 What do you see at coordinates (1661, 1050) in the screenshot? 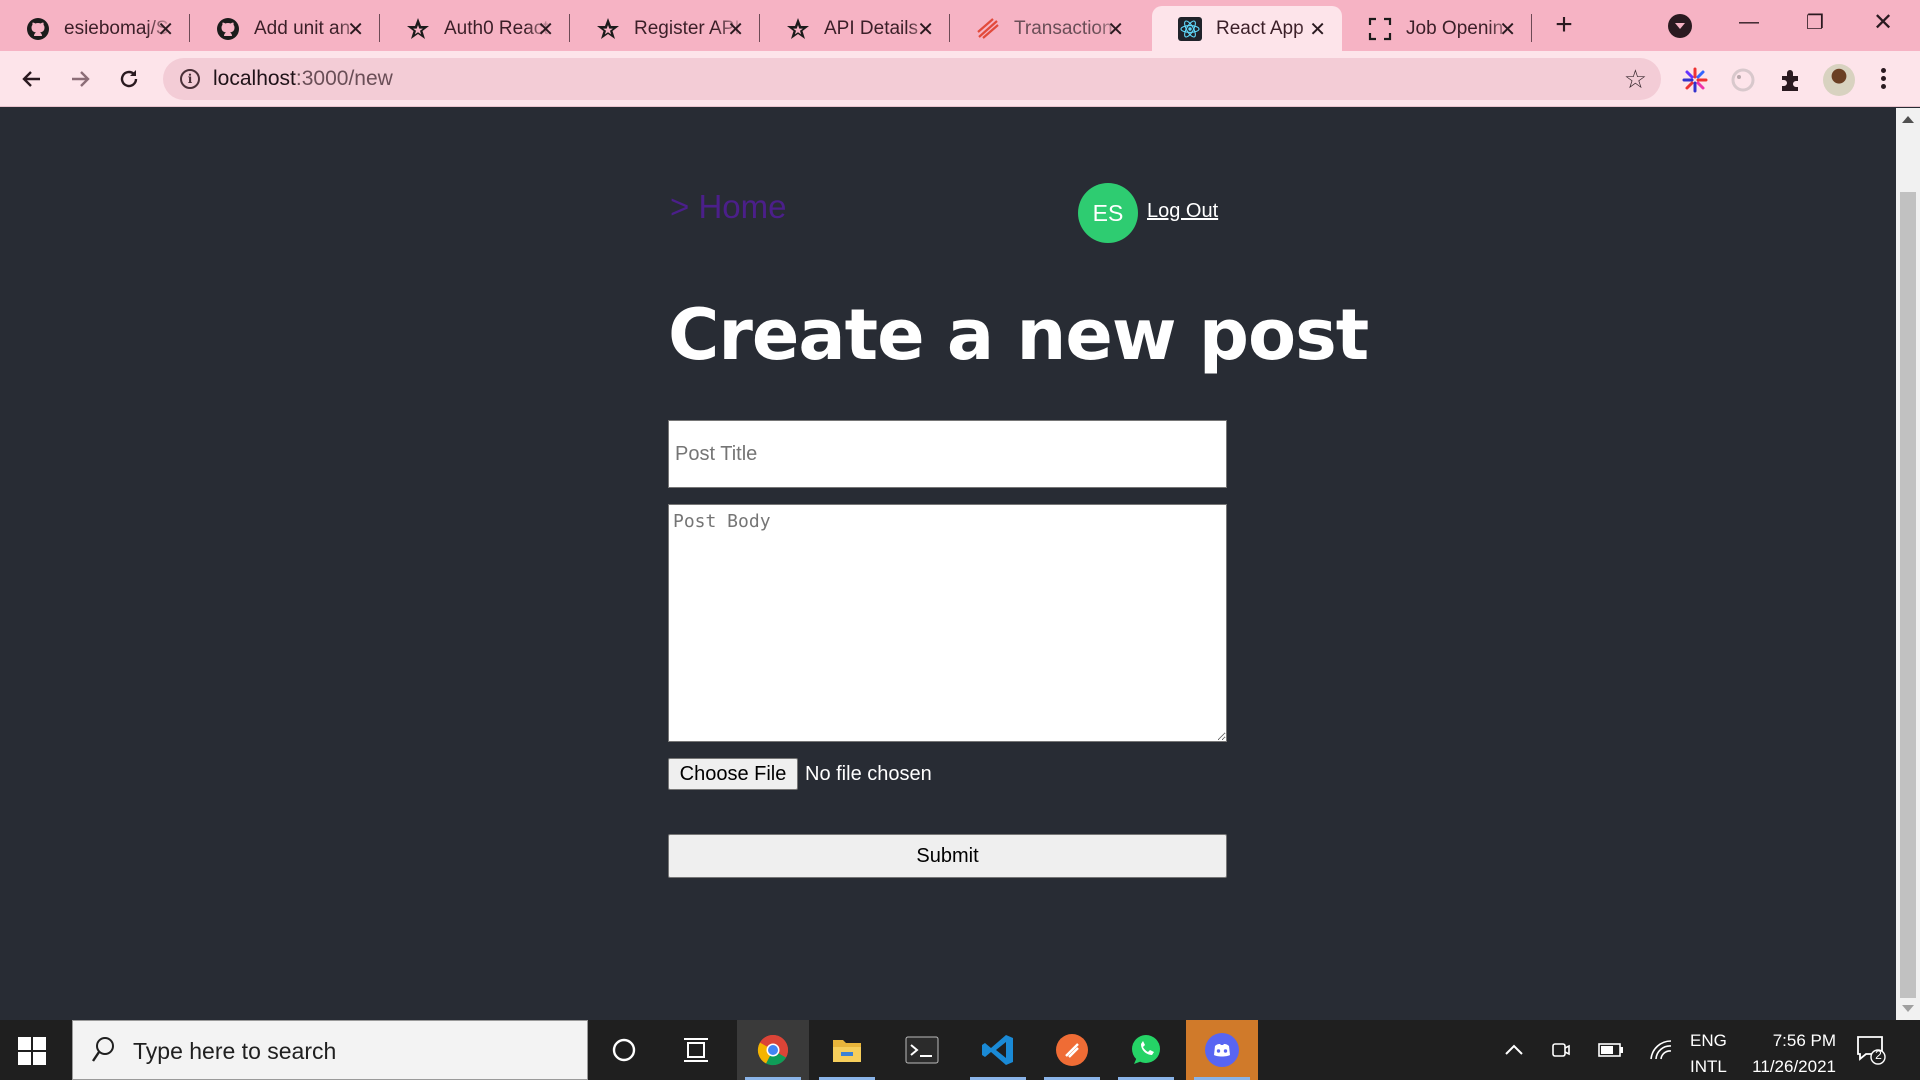
I see `wifi-icon` at bounding box center [1661, 1050].